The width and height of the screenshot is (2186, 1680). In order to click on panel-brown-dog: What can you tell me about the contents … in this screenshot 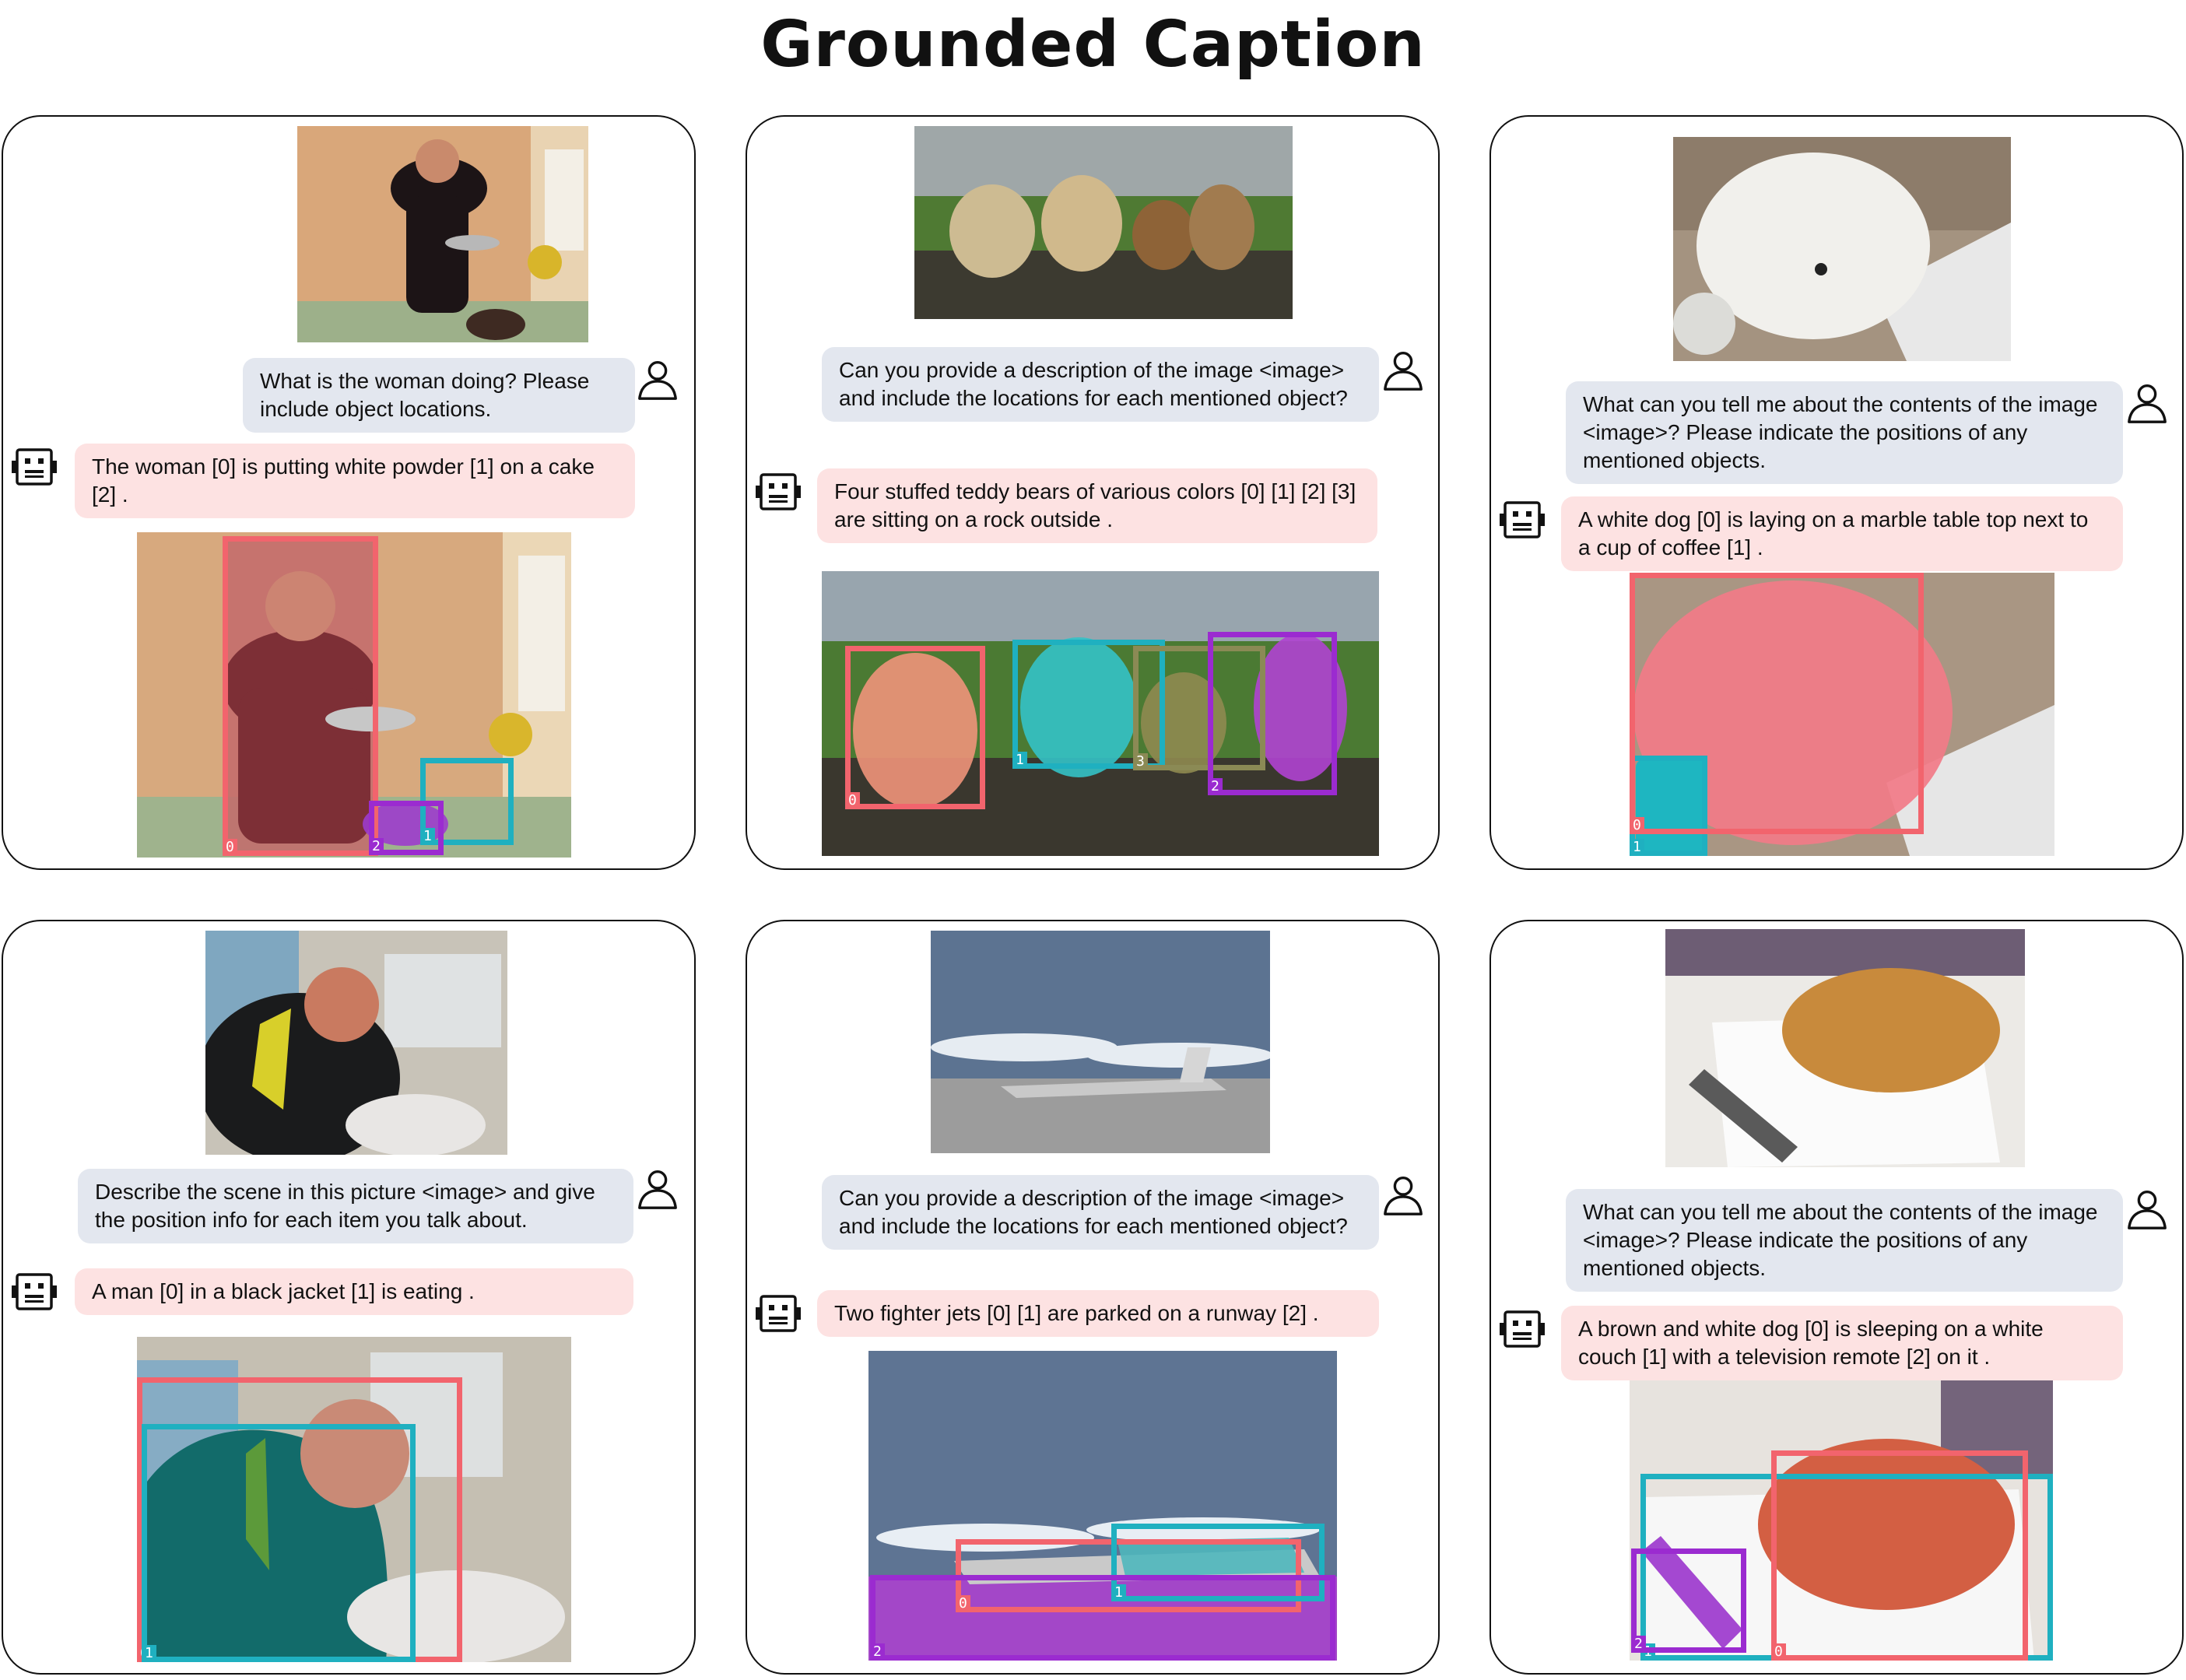, I will do `click(1836, 1297)`.